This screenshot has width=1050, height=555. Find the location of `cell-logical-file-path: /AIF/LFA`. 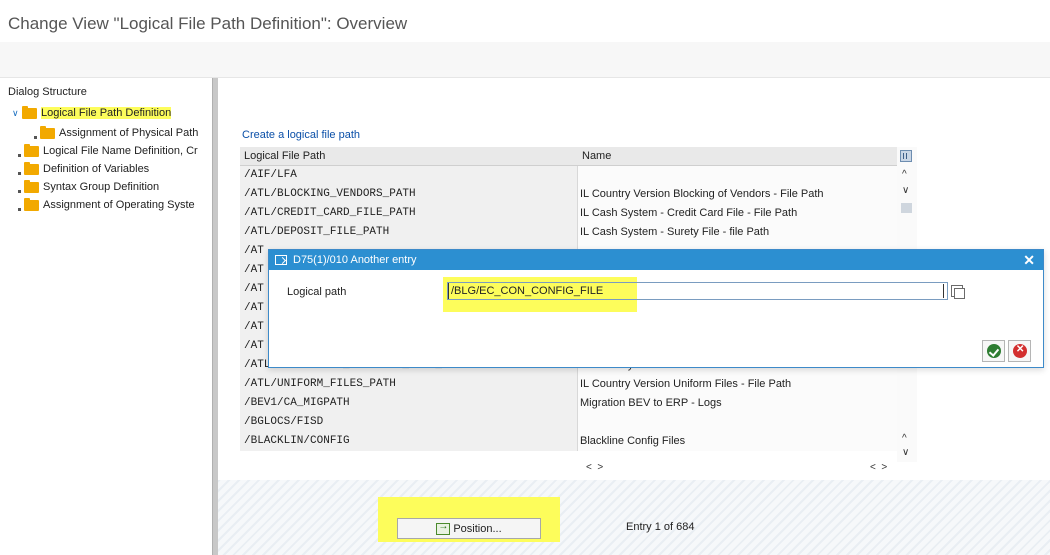

cell-logical-file-path: /AIF/LFA is located at coordinates (409, 175).